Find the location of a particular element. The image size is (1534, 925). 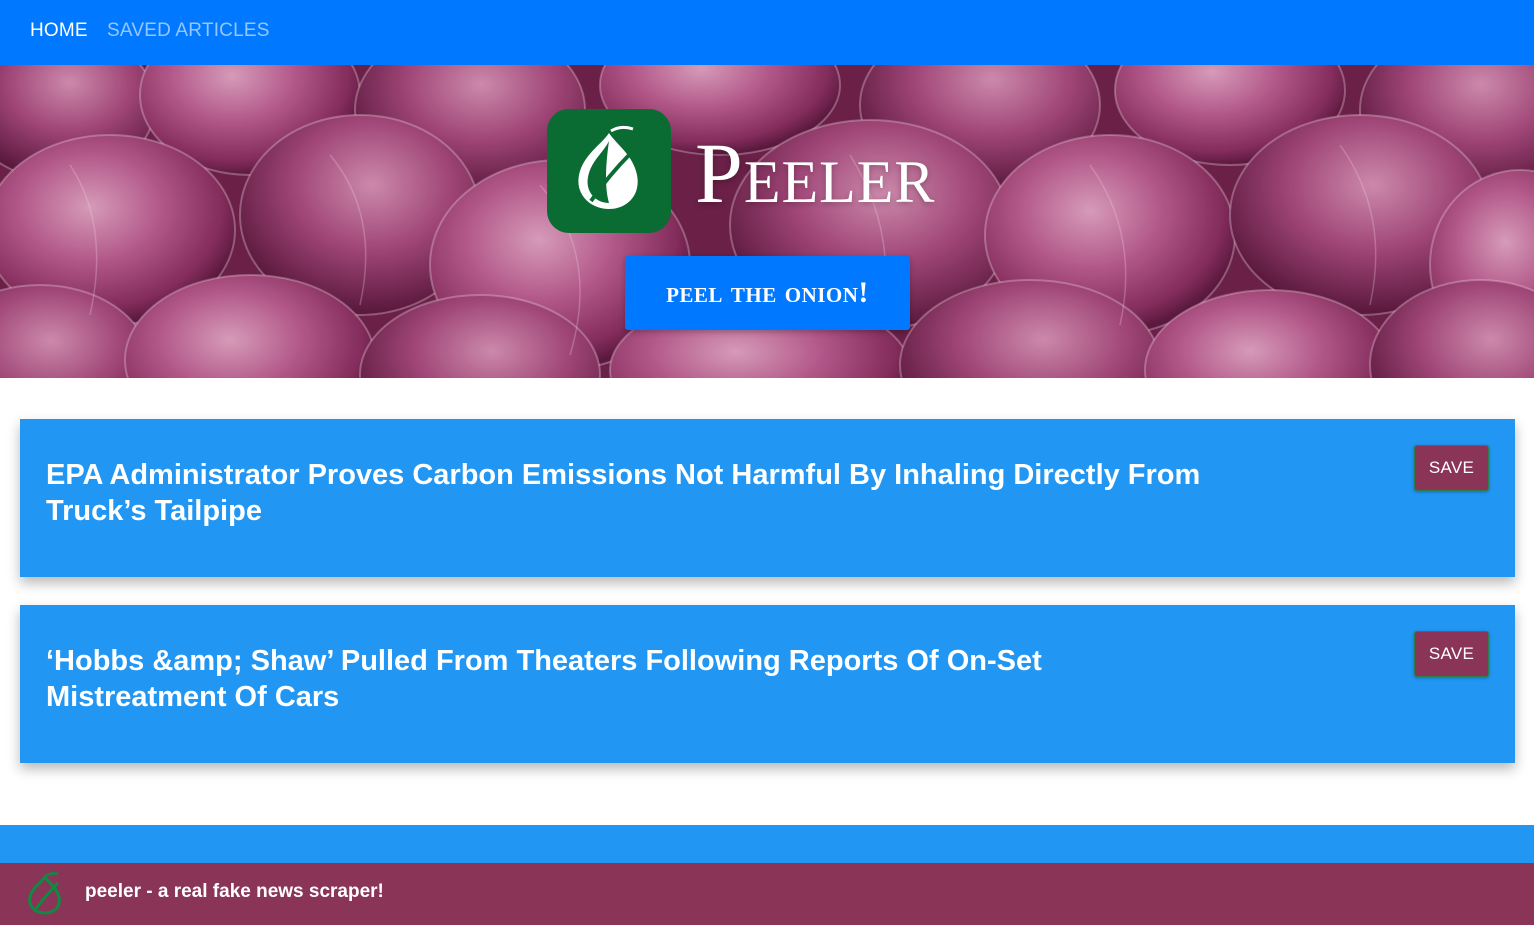

onion-logo is located at coordinates (609, 171).